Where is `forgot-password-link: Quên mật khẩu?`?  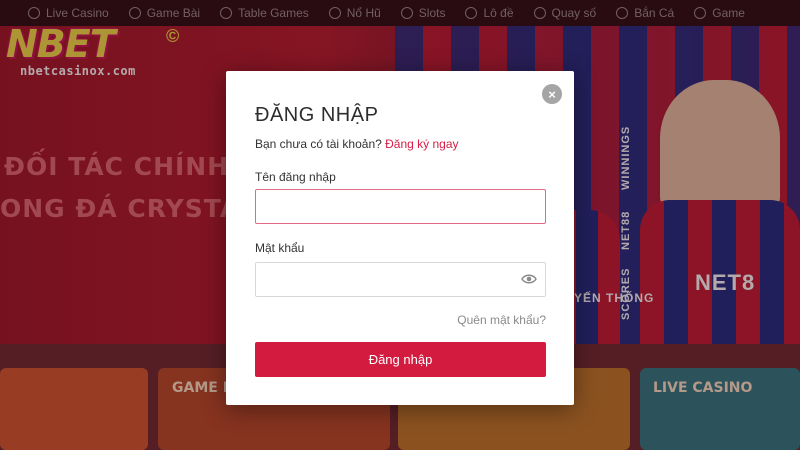 forgot-password-link: Quên mật khẩu? is located at coordinates (501, 320).